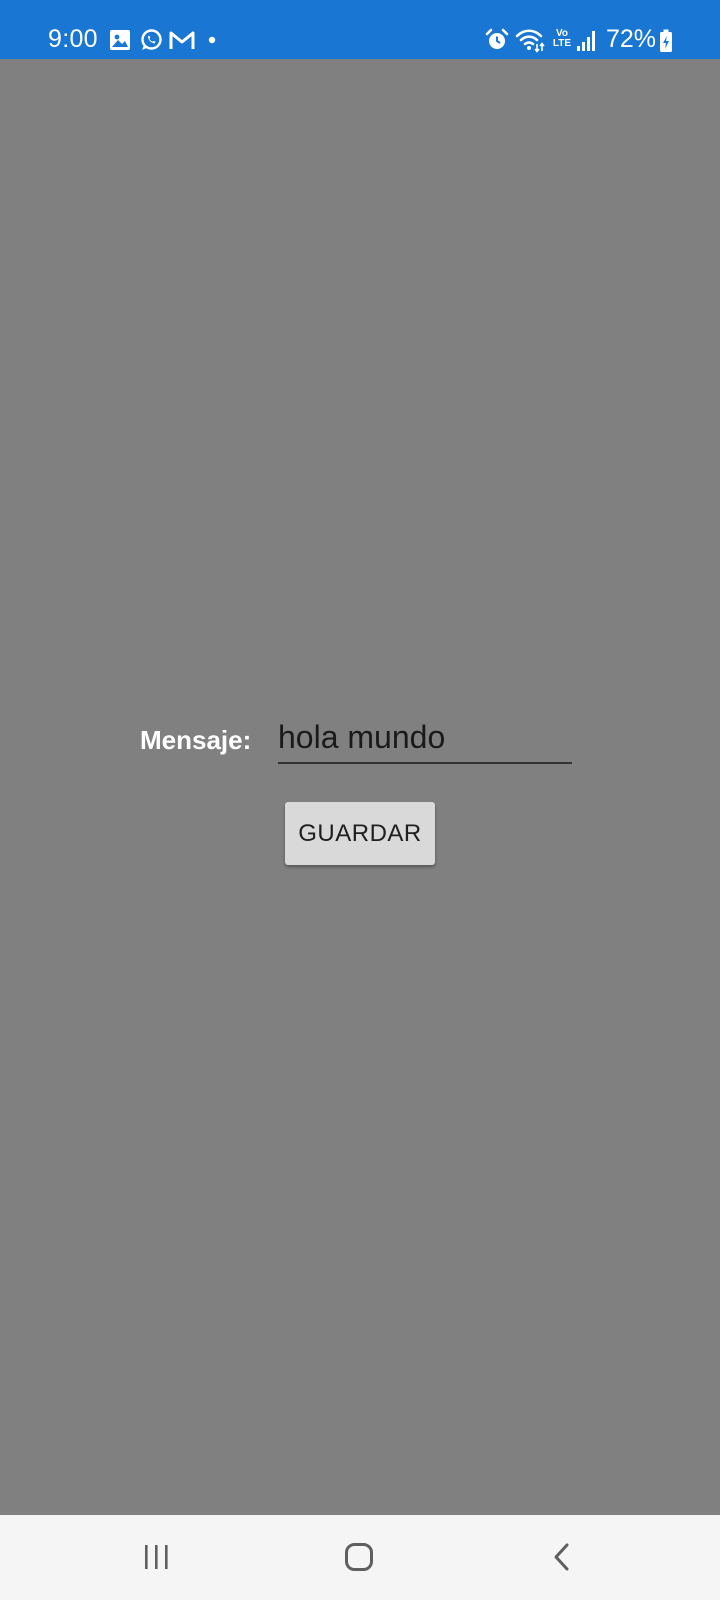 The width and height of the screenshot is (720, 1600). I want to click on save-button: GUARDAR, so click(360, 833).